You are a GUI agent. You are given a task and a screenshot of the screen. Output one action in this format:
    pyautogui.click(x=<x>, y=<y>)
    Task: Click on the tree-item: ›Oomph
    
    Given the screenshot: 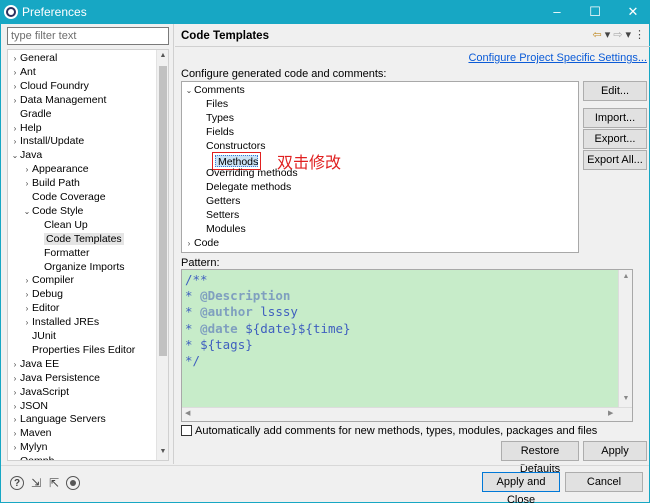 What is the action you would take?
    pyautogui.click(x=32, y=457)
    